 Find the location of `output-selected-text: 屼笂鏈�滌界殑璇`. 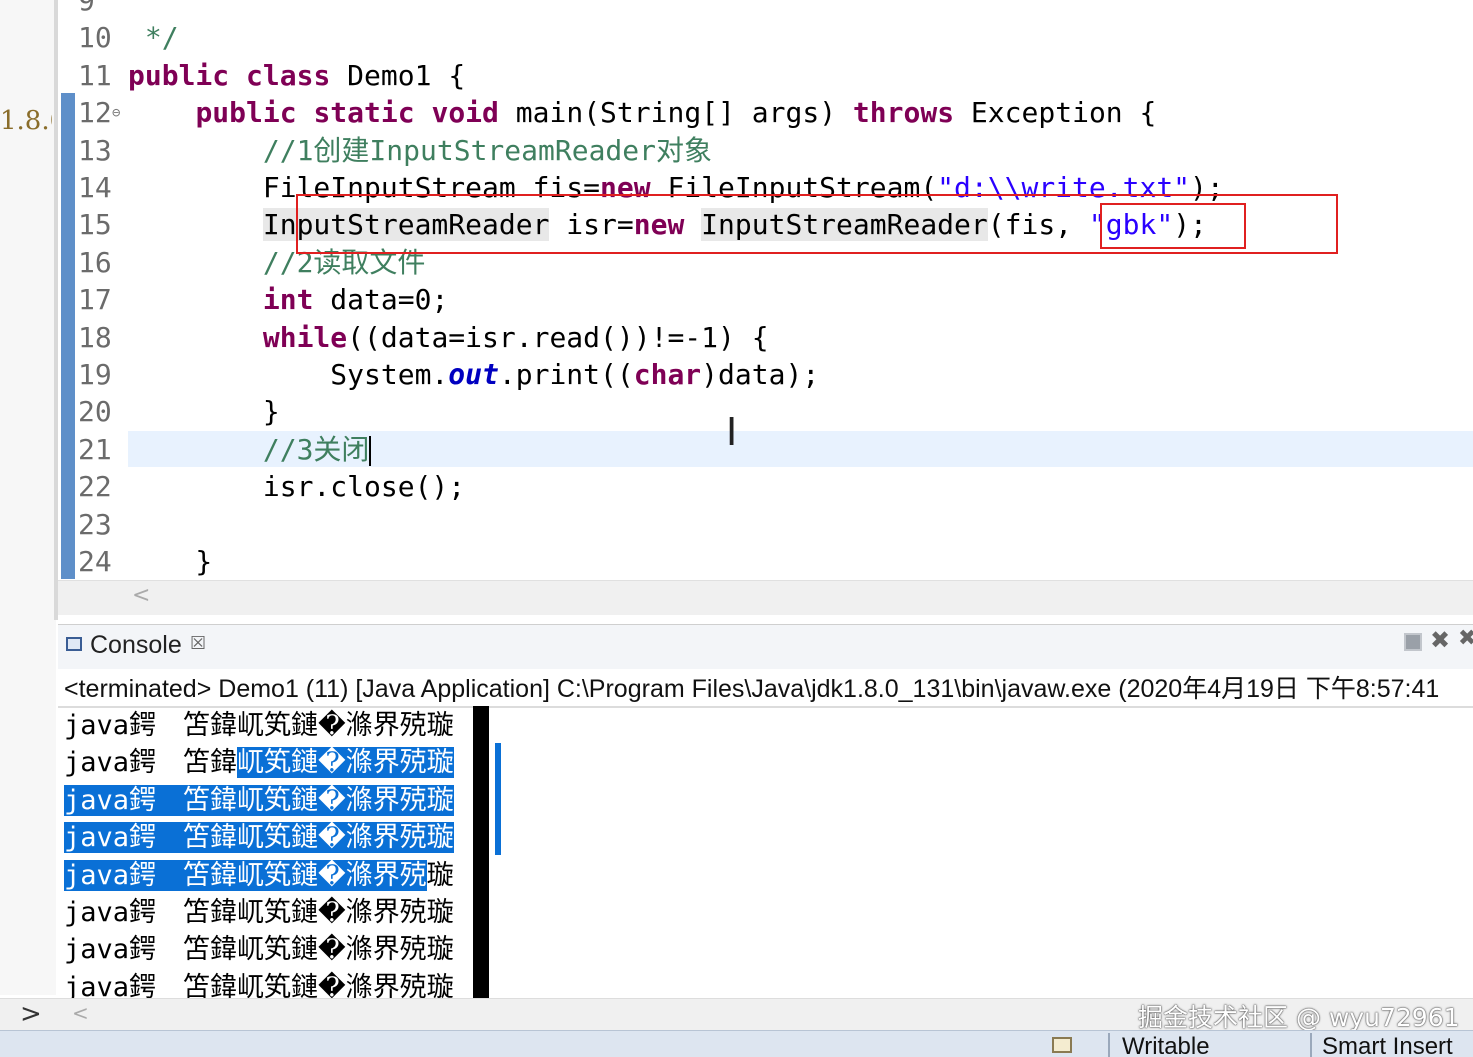

output-selected-text: 屼笂鏈�滌界殑璇 is located at coordinates (345, 763).